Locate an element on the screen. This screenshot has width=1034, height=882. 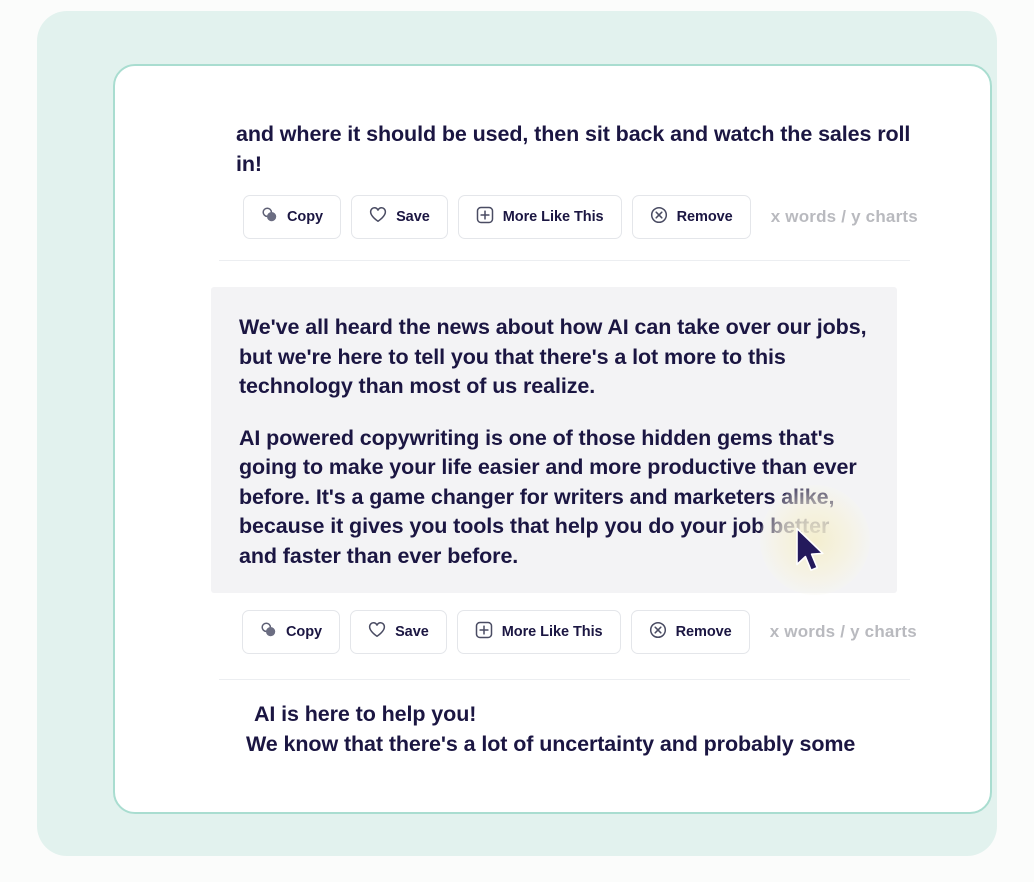
save-button: Save is located at coordinates (399, 217).